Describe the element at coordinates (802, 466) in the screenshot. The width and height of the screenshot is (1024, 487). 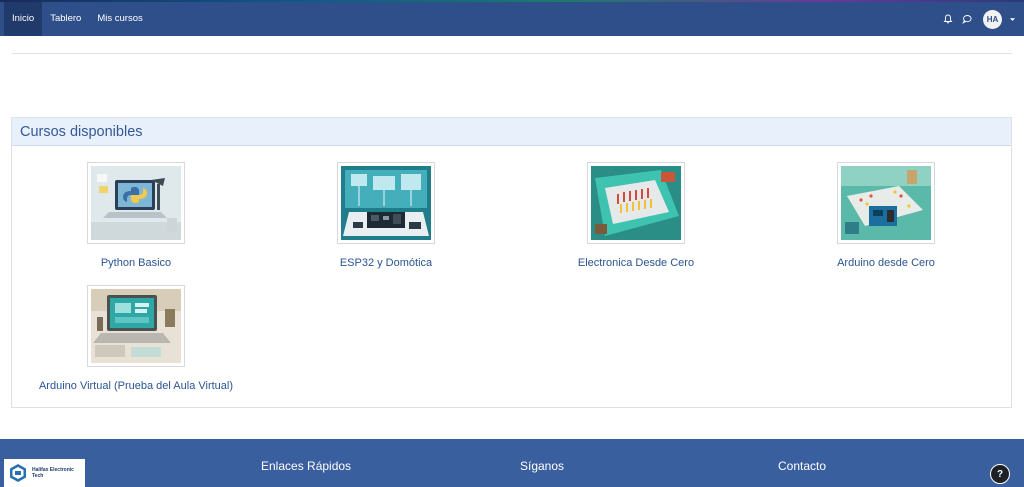
I see `footer-heading-contacto: Contacto` at that location.